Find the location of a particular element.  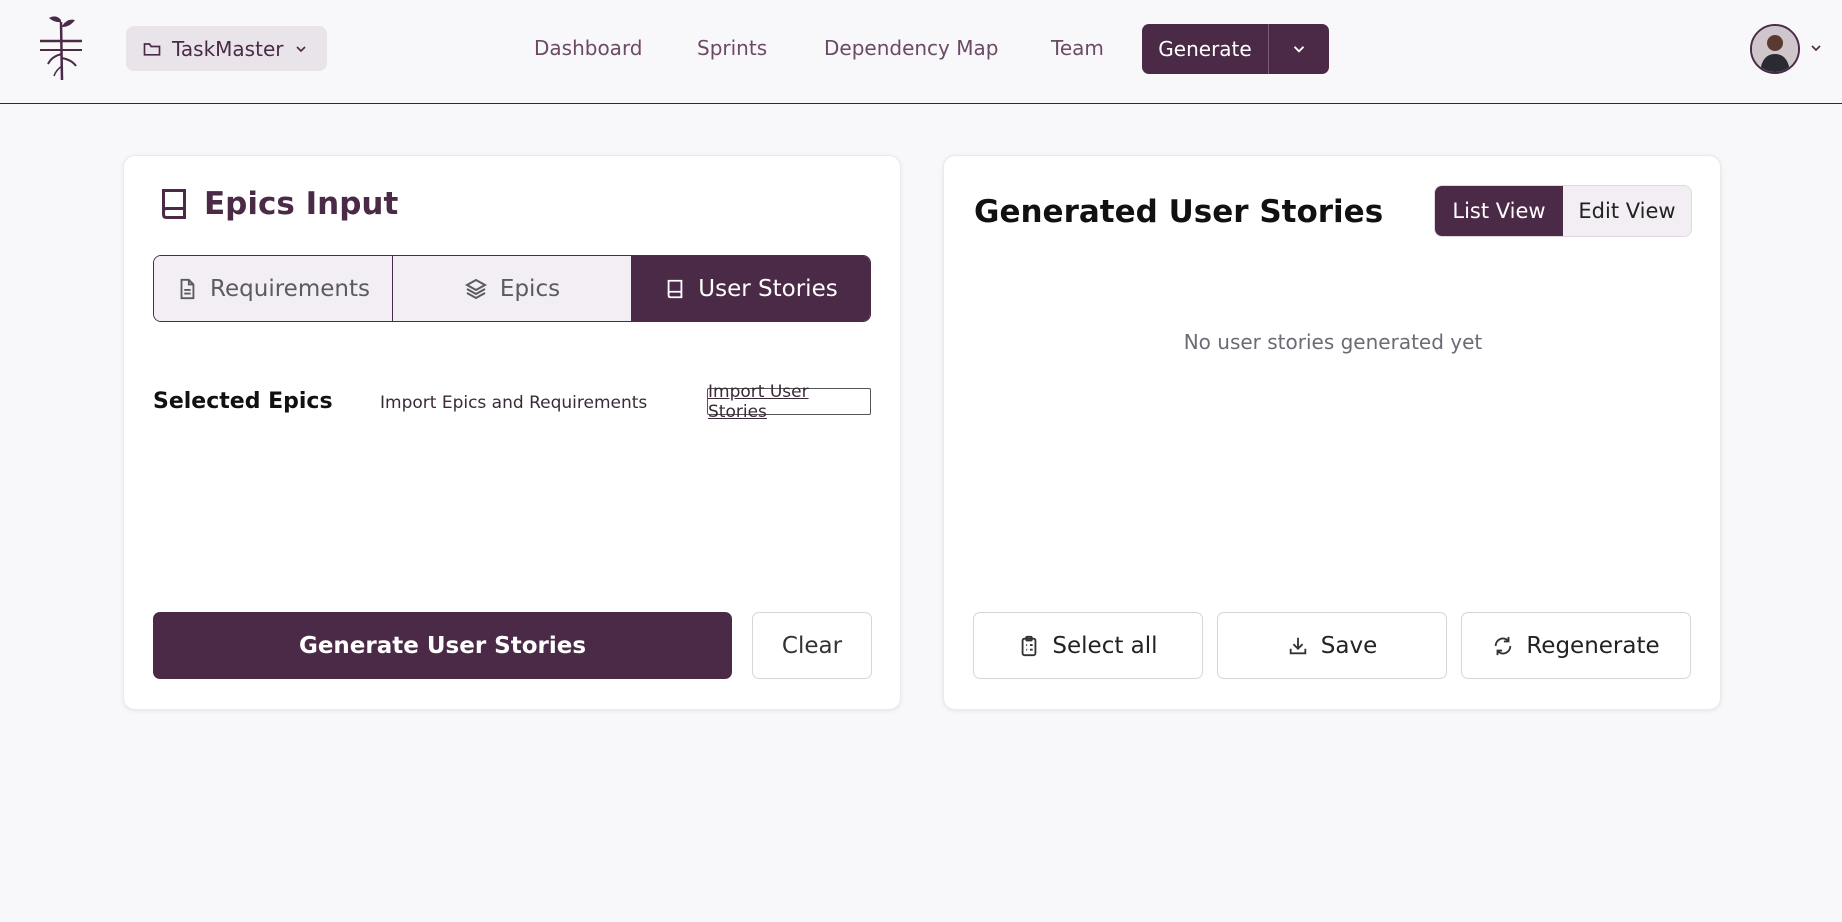

panel-title: Epics Input is located at coordinates (277, 204).